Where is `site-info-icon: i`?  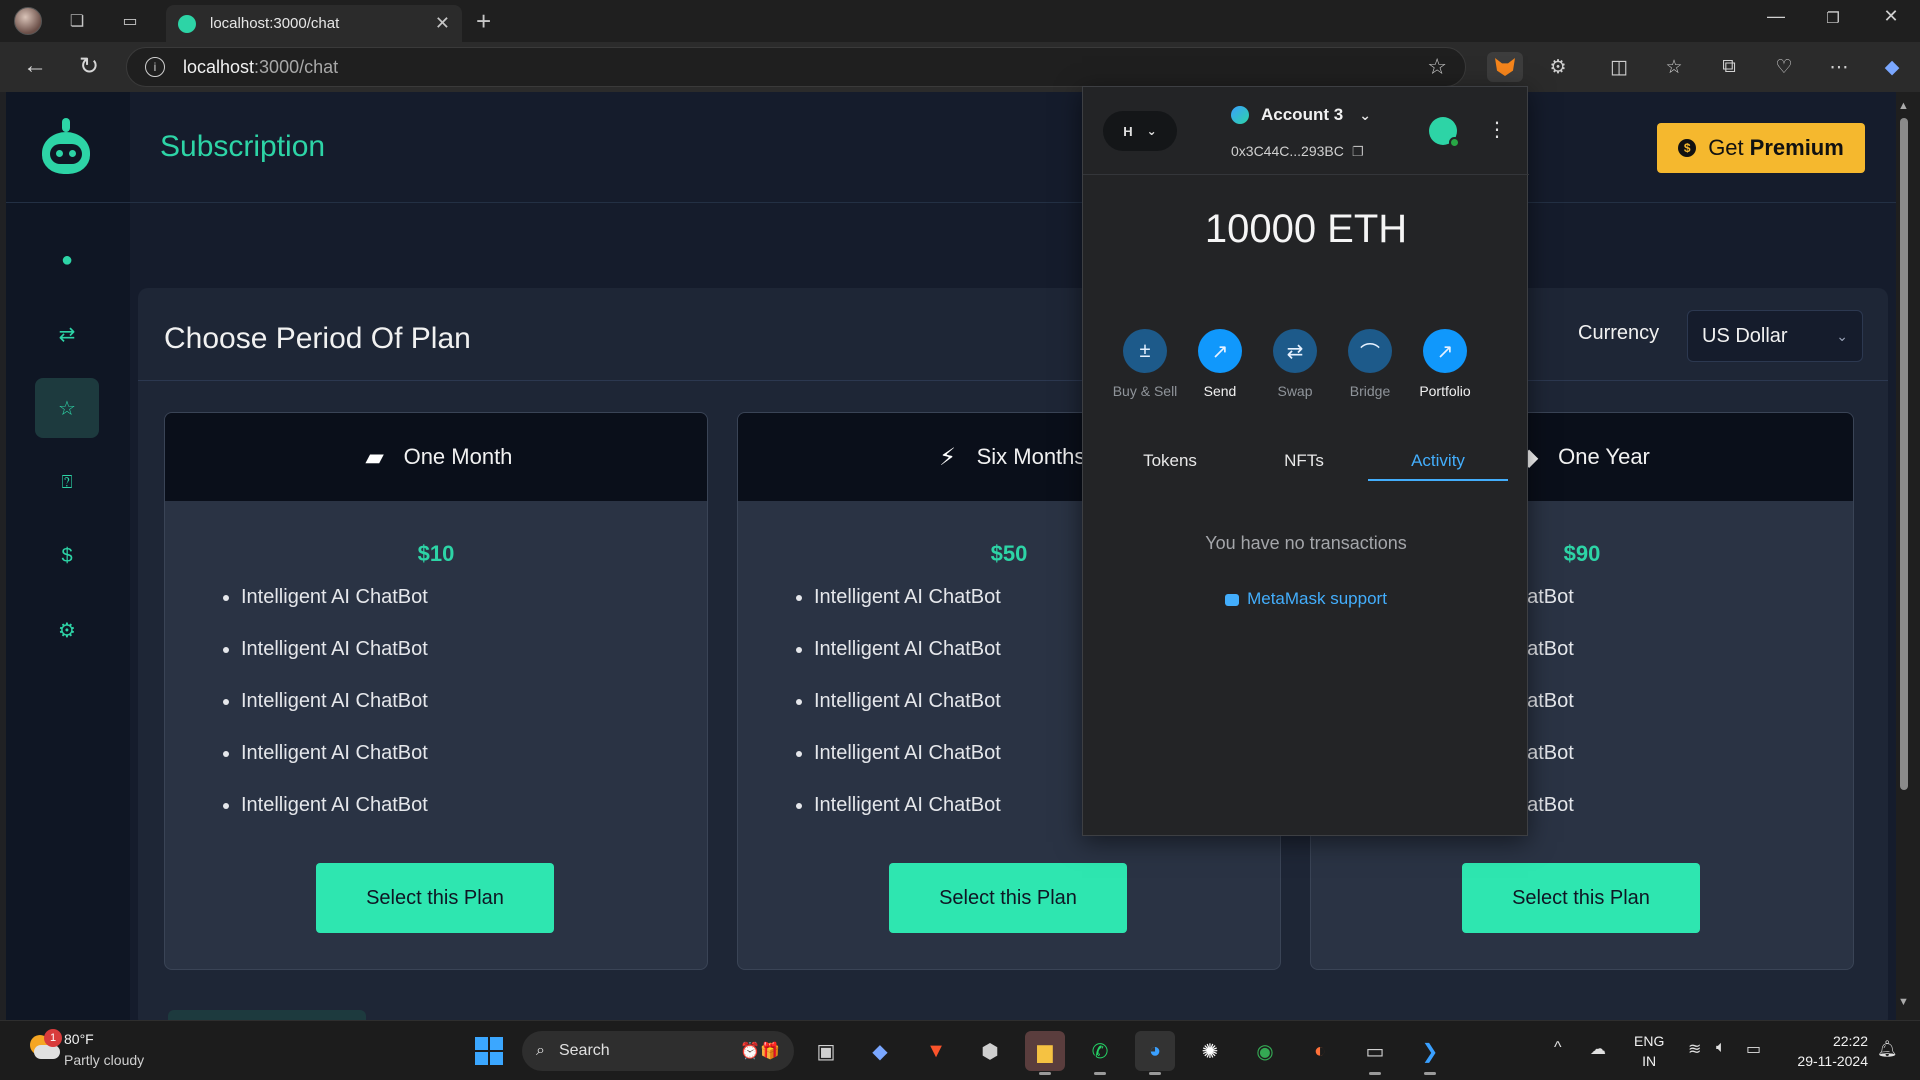
site-info-icon: i is located at coordinates (155, 67).